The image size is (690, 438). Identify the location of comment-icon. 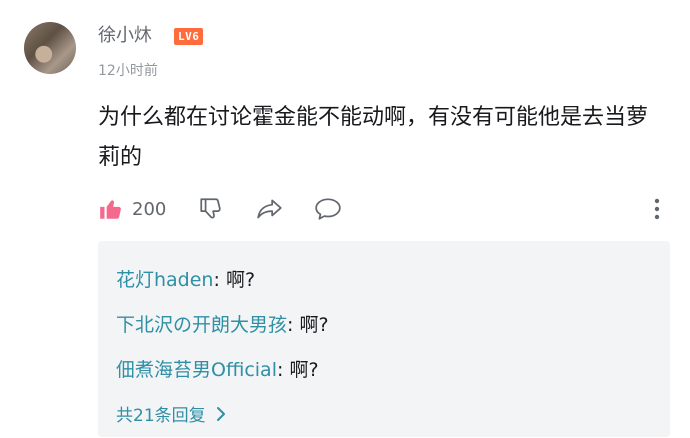
(328, 209).